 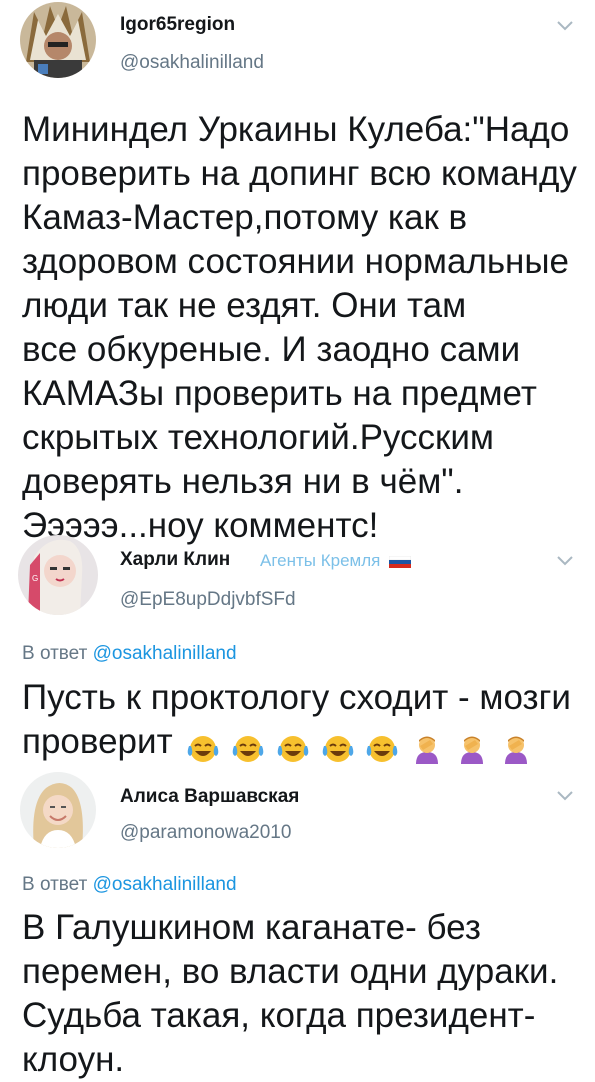 What do you see at coordinates (245, 217) in the screenshot?
I see `tweet-line: Камаз-Мастер,потому как в` at bounding box center [245, 217].